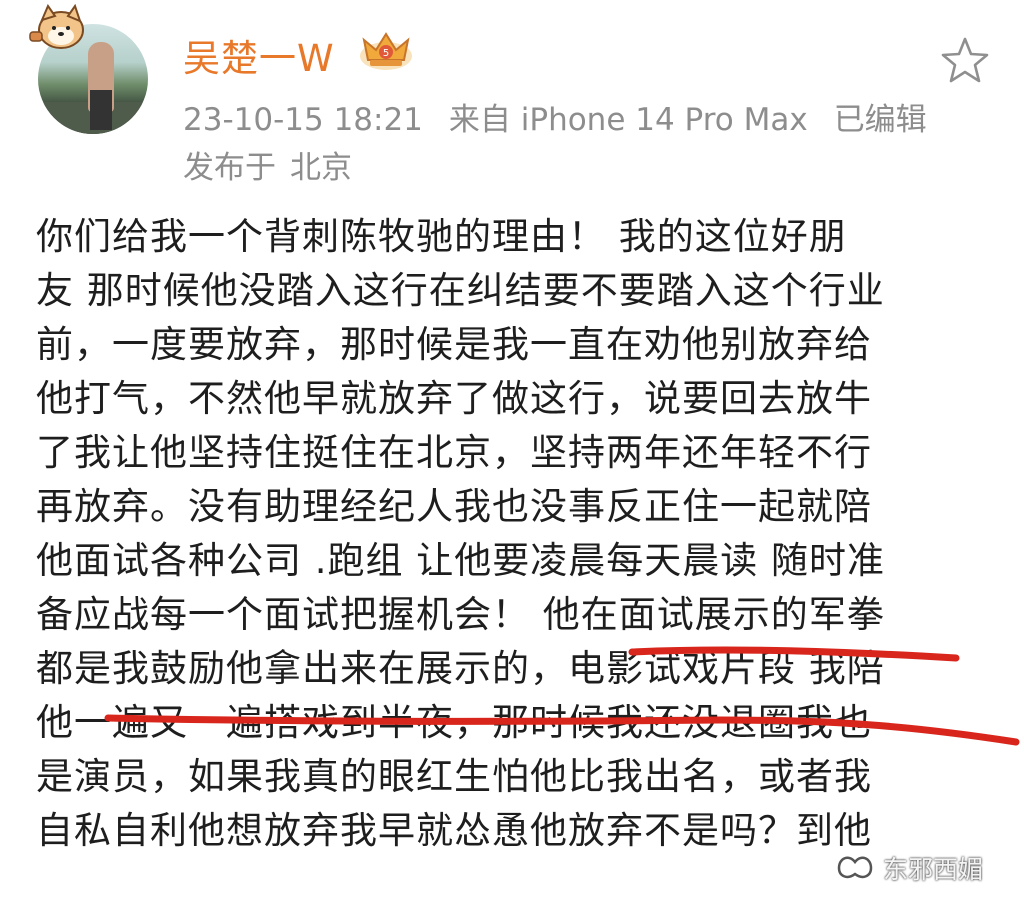 Image resolution: width=1024 pixels, height=914 pixels. I want to click on post-line: 是演员，如果我真的眼红生怕他比我出名，或者我, so click(454, 776).